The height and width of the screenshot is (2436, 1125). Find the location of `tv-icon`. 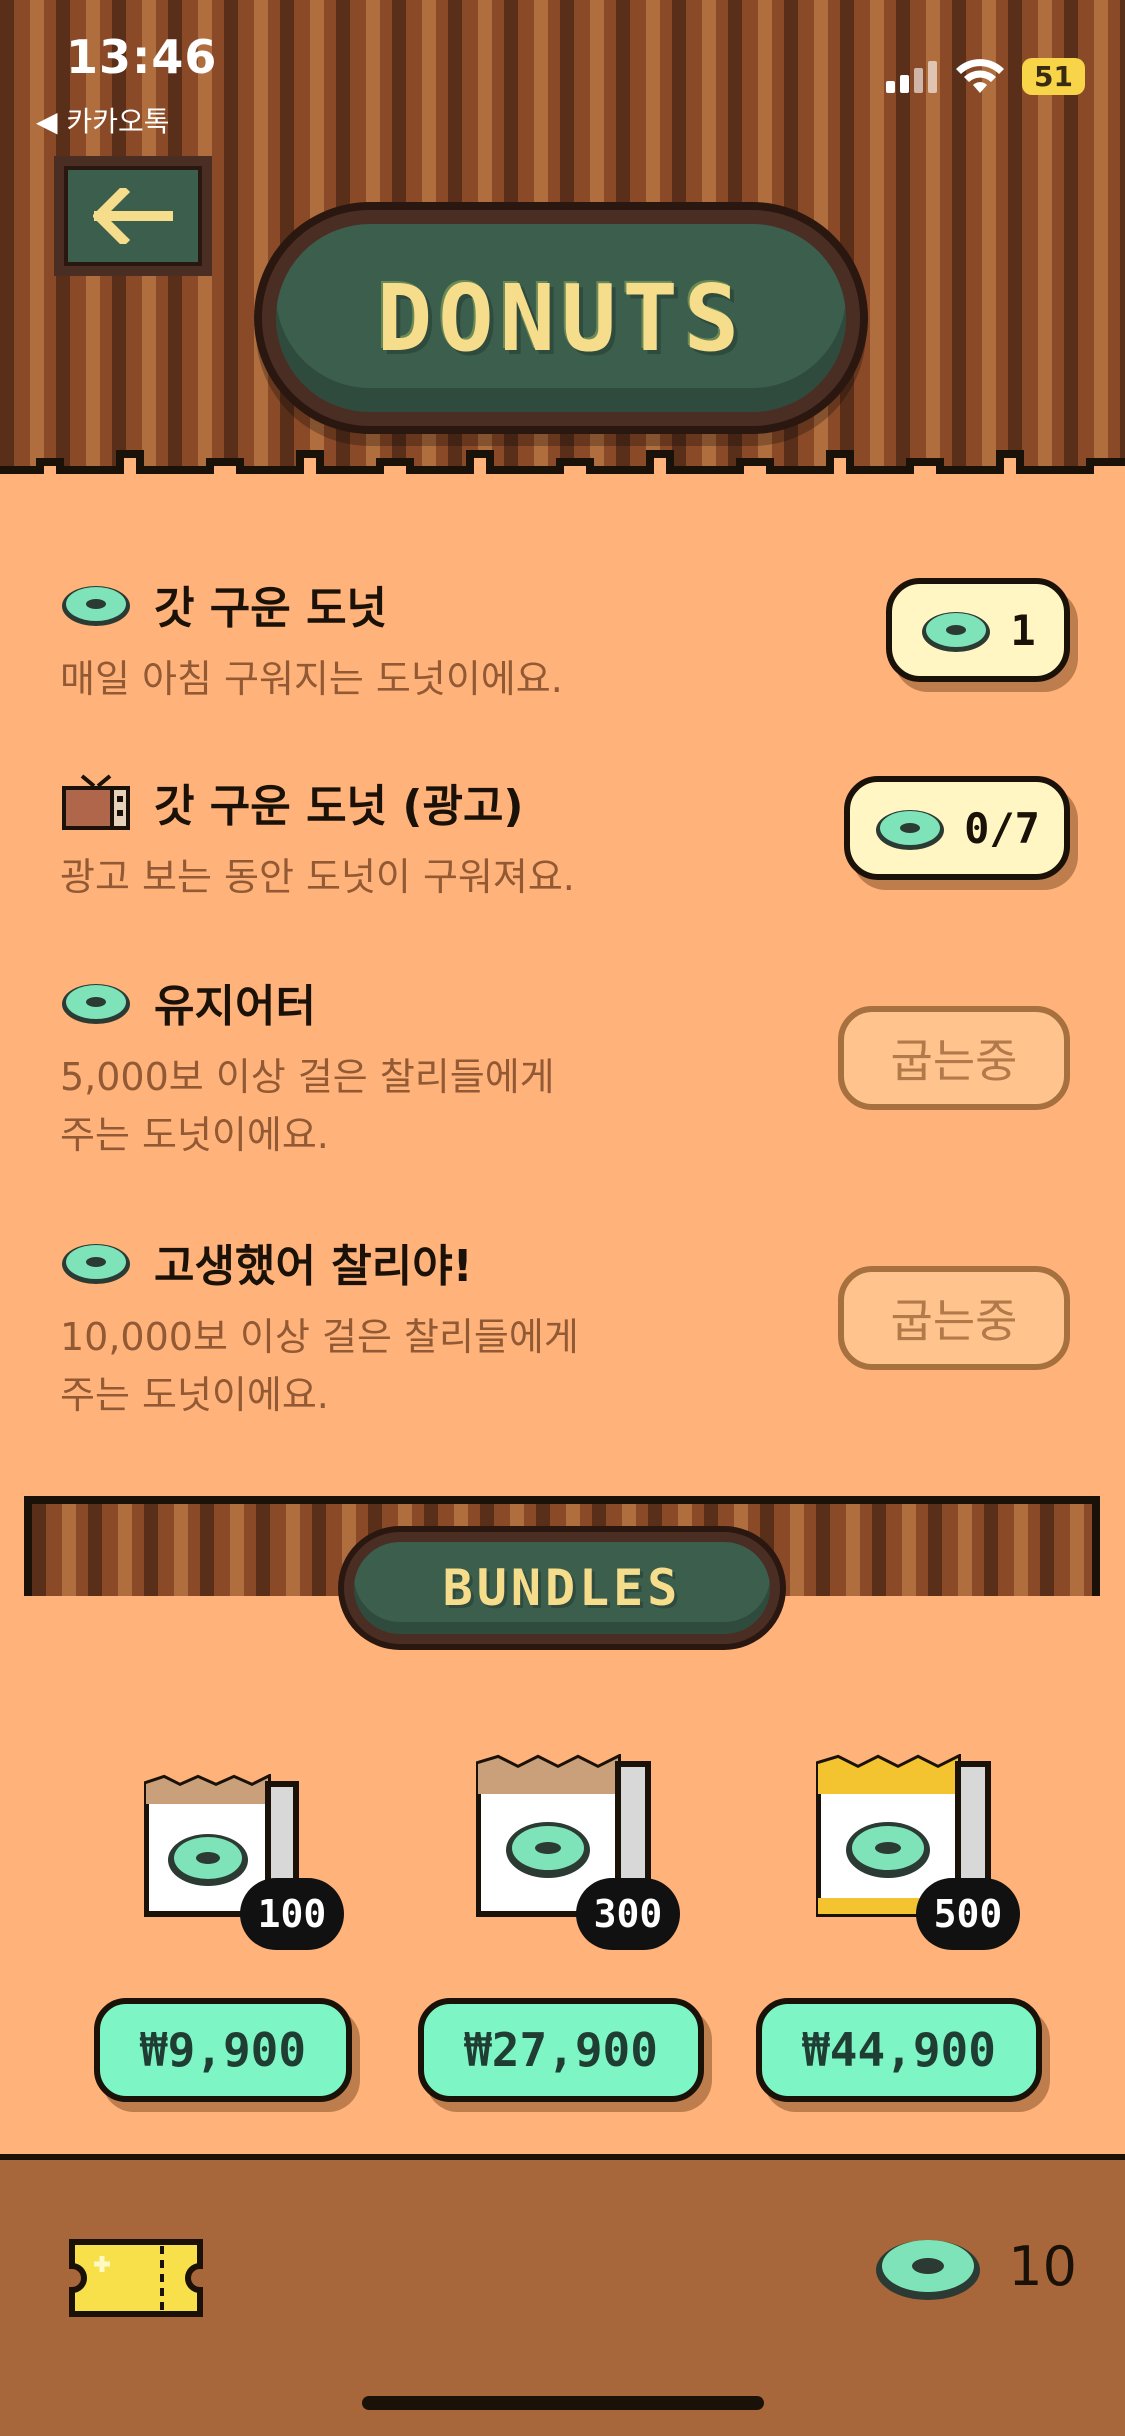

tv-icon is located at coordinates (96, 802).